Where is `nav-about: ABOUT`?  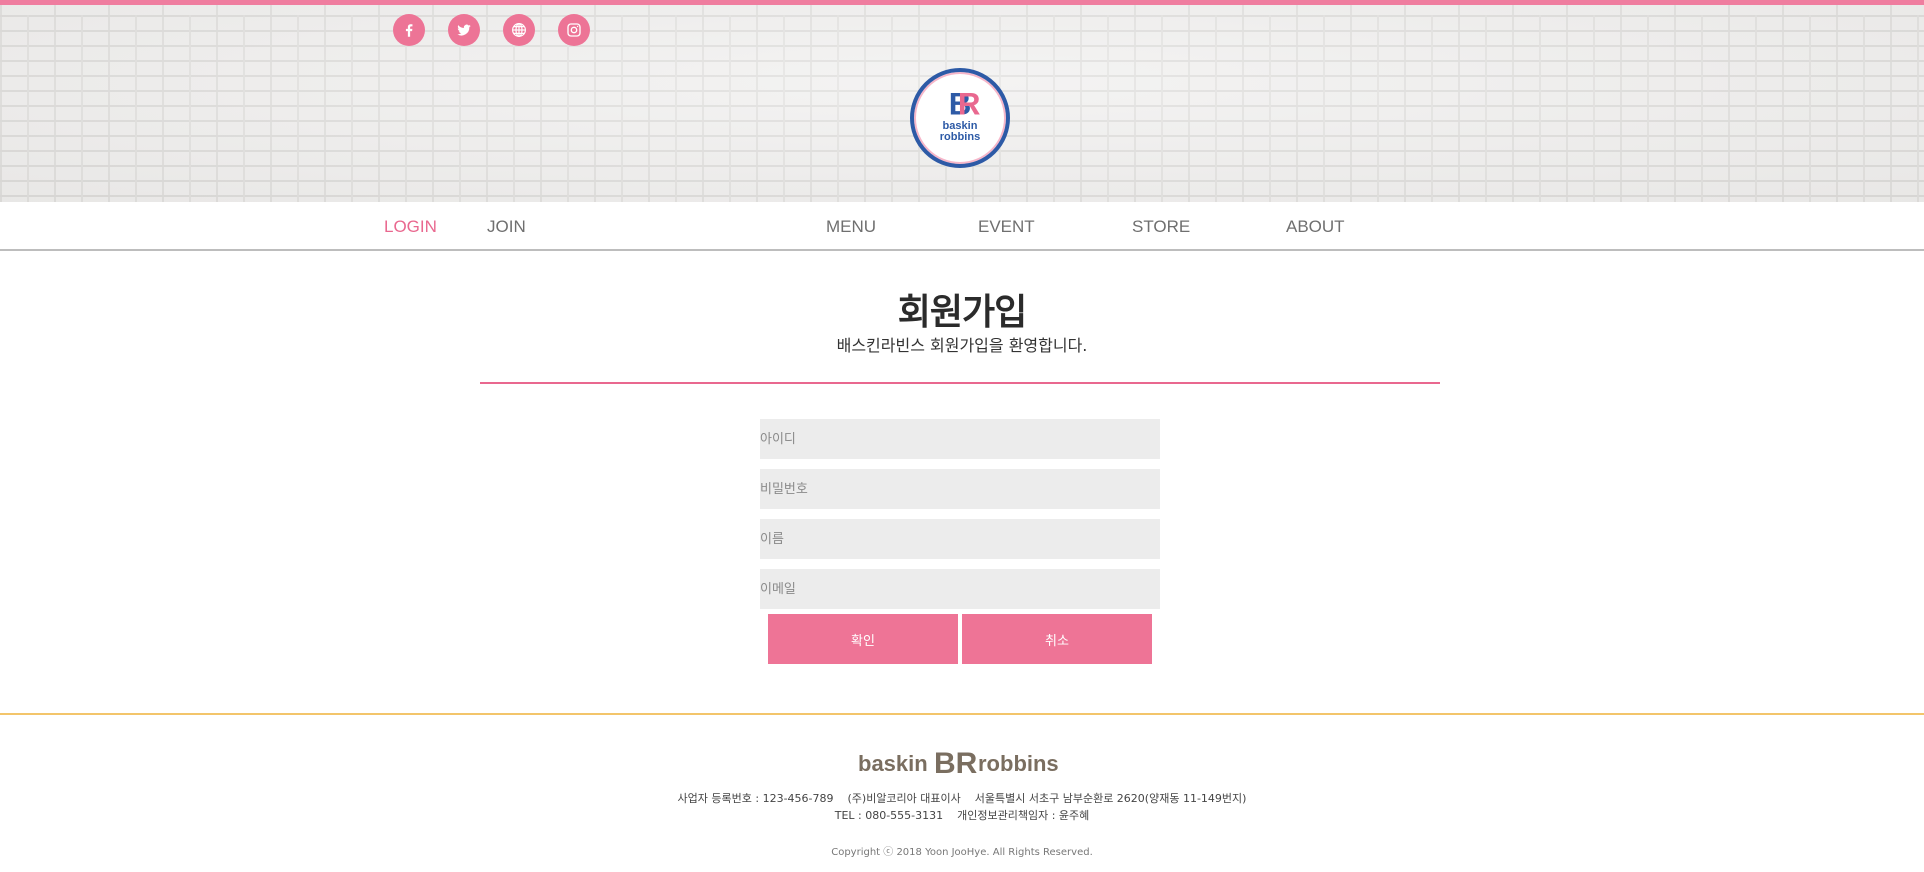
nav-about: ABOUT is located at coordinates (1315, 227).